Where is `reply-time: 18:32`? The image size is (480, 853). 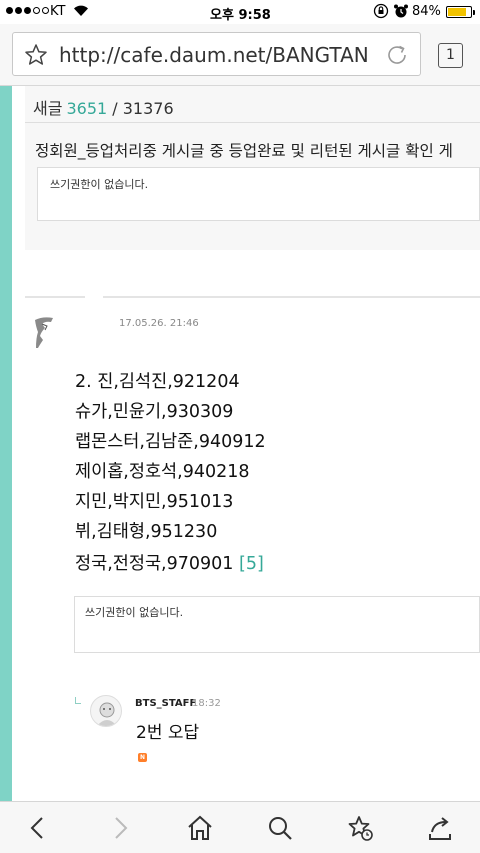
reply-time: 18:32 is located at coordinates (206, 703).